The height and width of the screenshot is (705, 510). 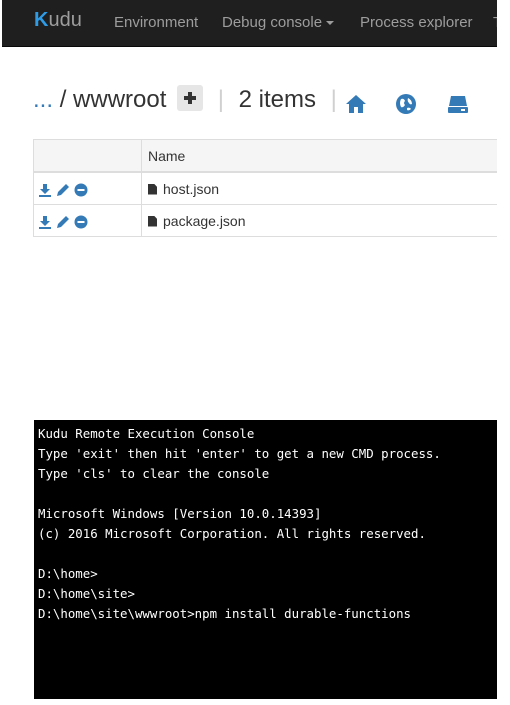 What do you see at coordinates (495, 22) in the screenshot?
I see `nav-tools: T` at bounding box center [495, 22].